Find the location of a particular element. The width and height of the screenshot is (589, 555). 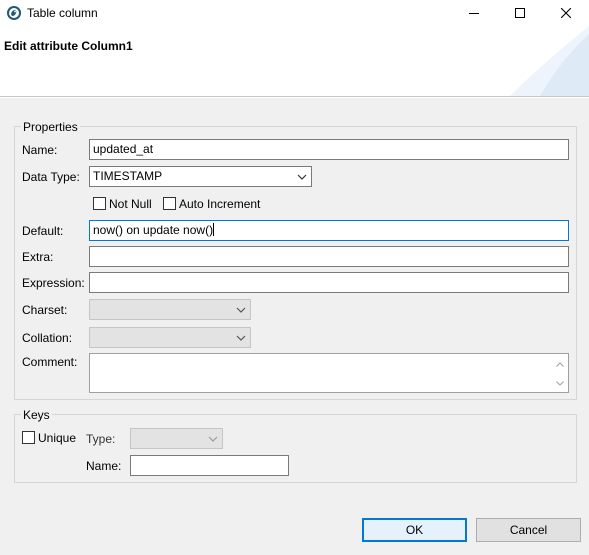

cancel-button: Cancel is located at coordinates (528, 530).